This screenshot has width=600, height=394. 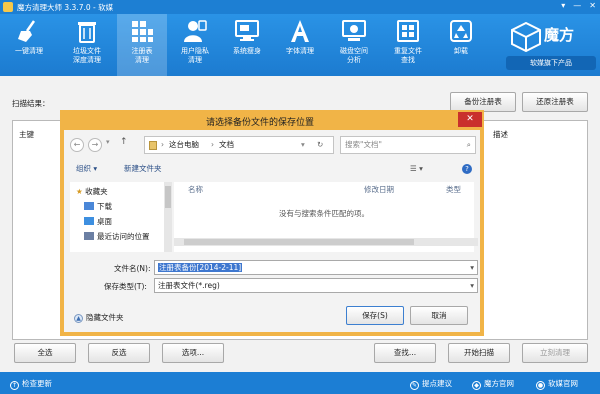 I want to click on nav-desktop: 桌面, so click(x=98, y=221).